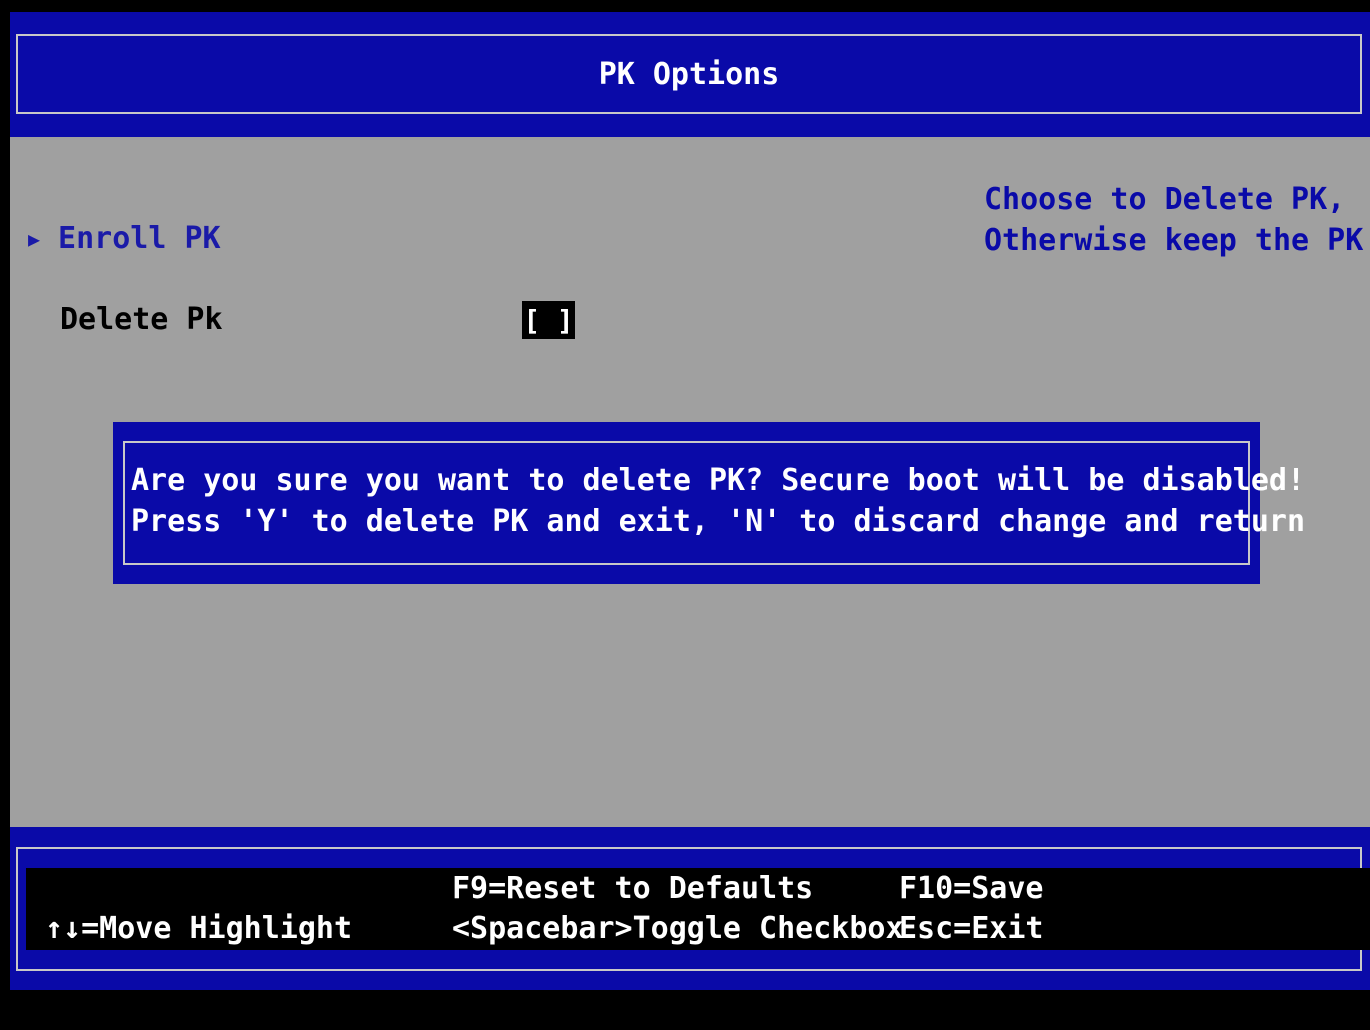 Image resolution: width=1370 pixels, height=1030 pixels. Describe the element at coordinates (685, 1010) in the screenshot. I see `bottom-black-bar` at that location.